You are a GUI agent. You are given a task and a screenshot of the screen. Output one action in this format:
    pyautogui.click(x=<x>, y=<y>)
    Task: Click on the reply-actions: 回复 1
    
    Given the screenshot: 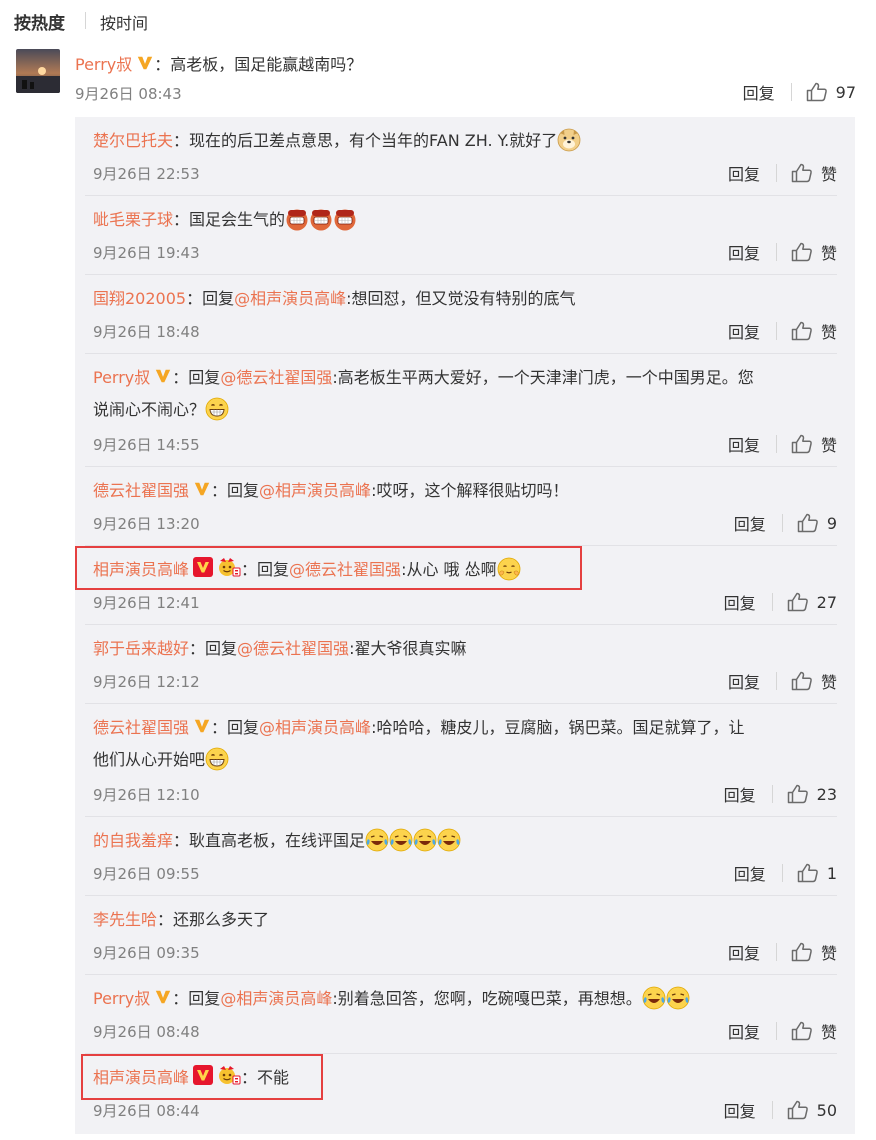 What is the action you would take?
    pyautogui.click(x=785, y=873)
    